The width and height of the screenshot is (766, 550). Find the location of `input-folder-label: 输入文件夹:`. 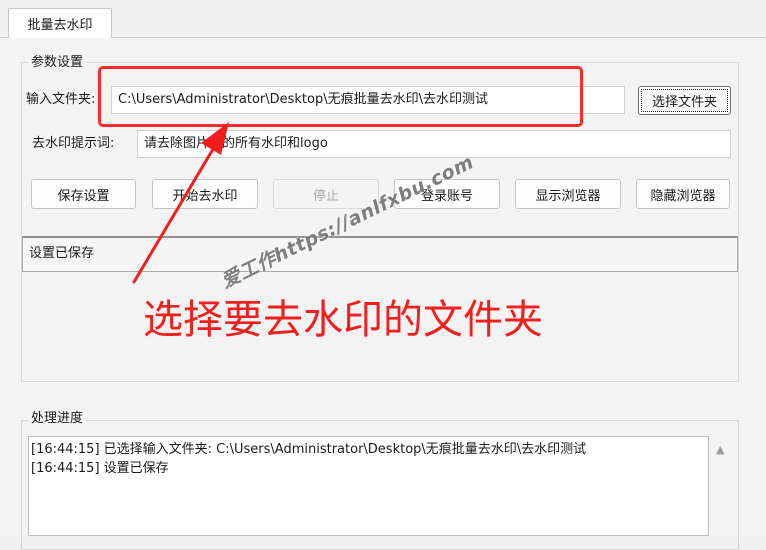

input-folder-label: 输入文件夹: is located at coordinates (61, 99).